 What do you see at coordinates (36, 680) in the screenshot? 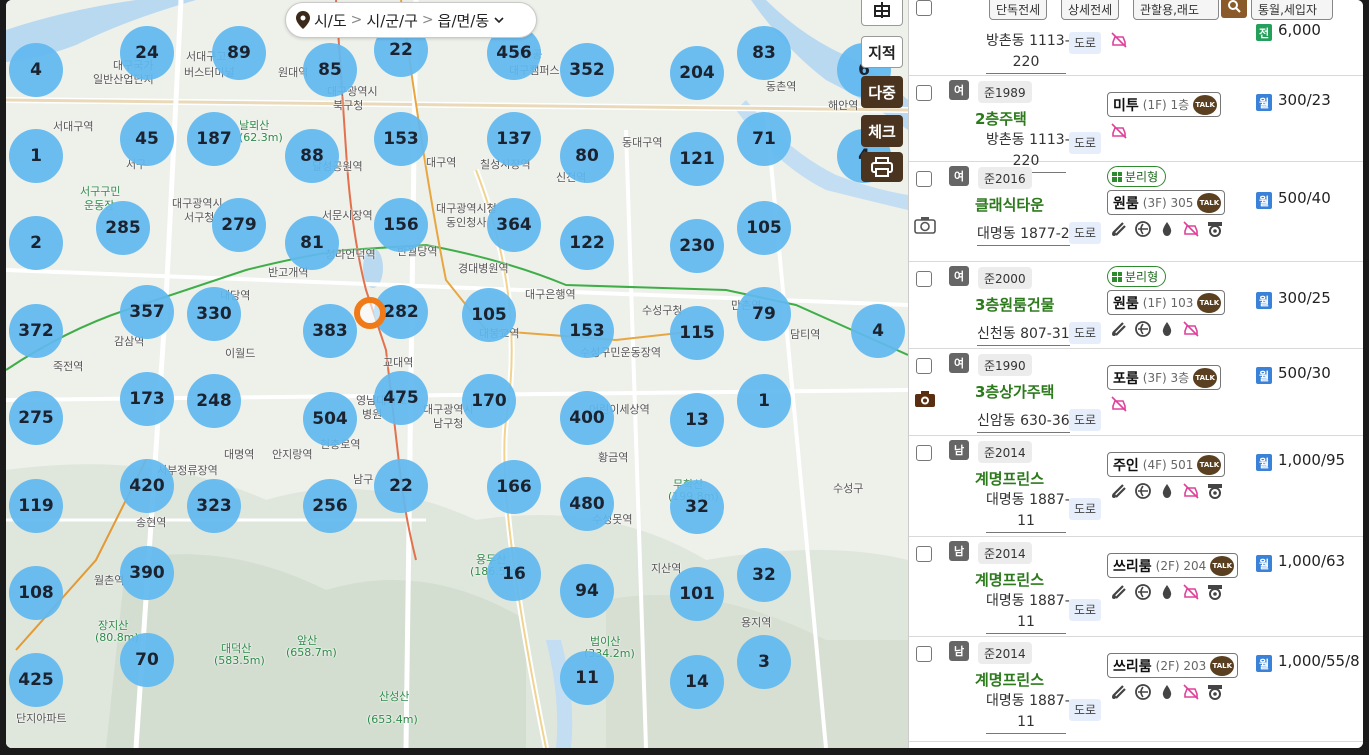
I see `map-cluster-marker: 425` at bounding box center [36, 680].